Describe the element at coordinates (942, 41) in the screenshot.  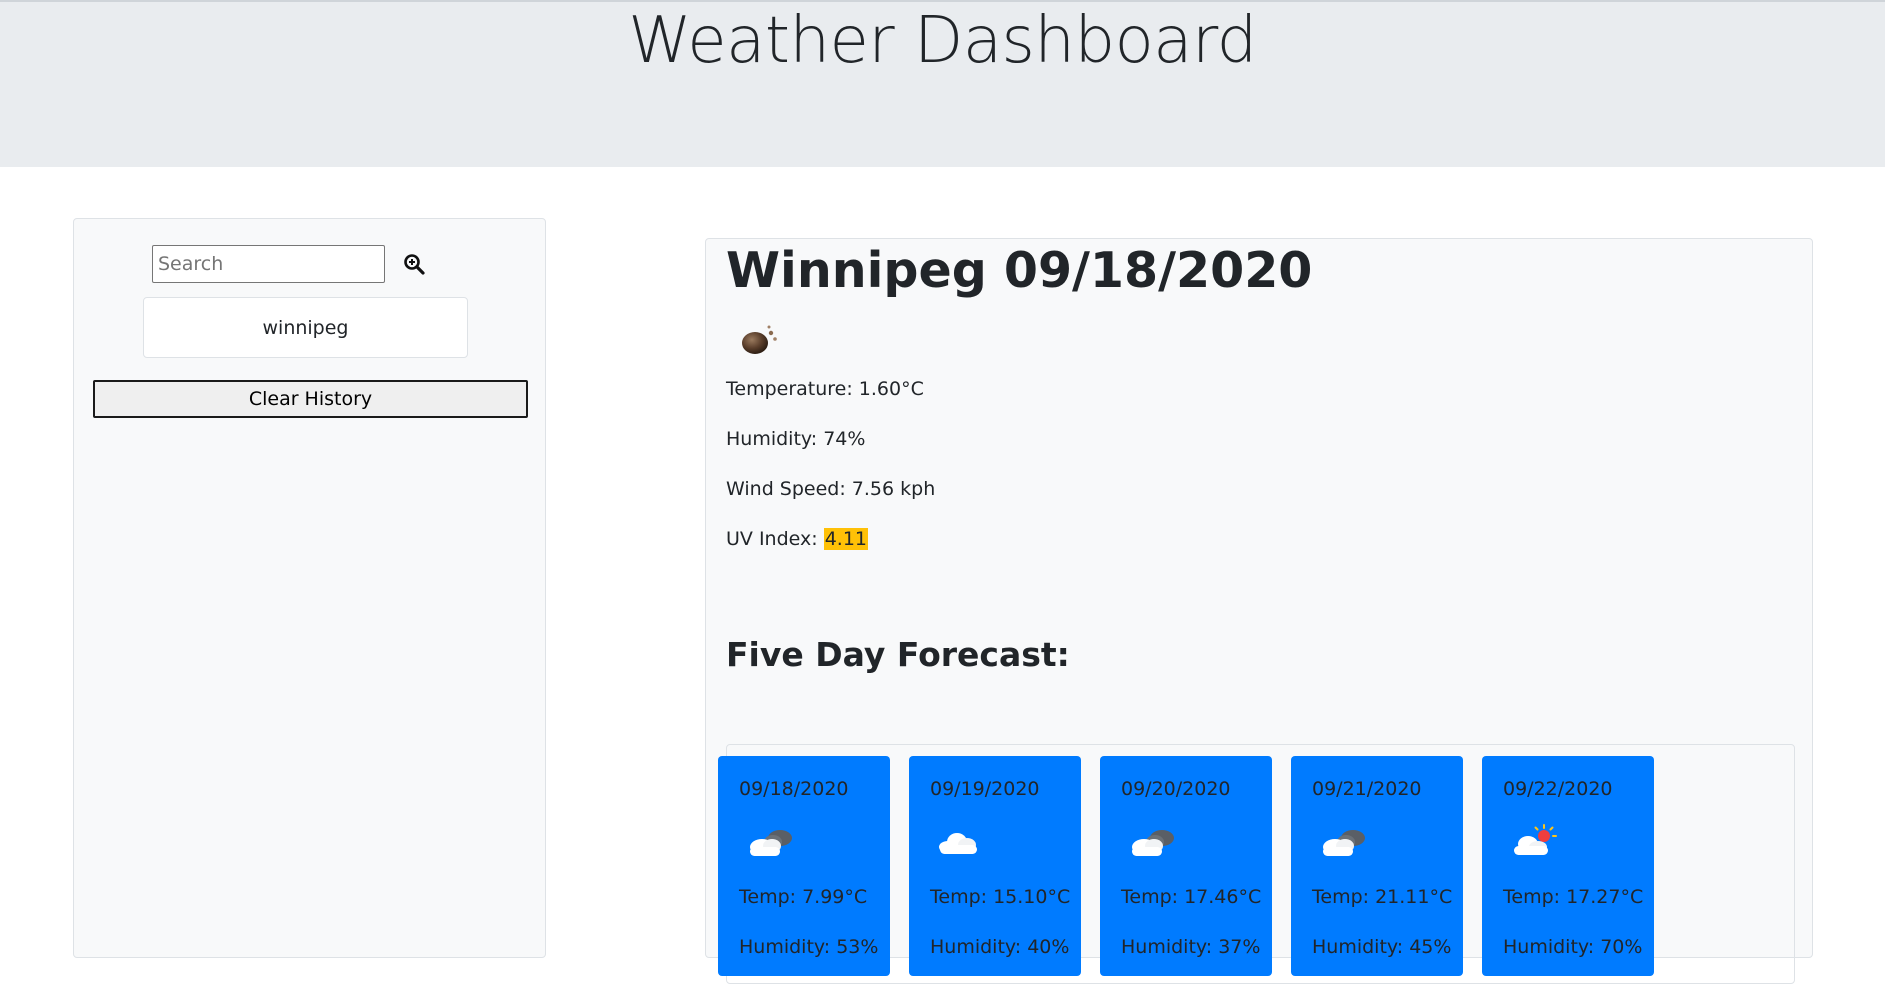
I see `page-title: Weather Dashboard` at that location.